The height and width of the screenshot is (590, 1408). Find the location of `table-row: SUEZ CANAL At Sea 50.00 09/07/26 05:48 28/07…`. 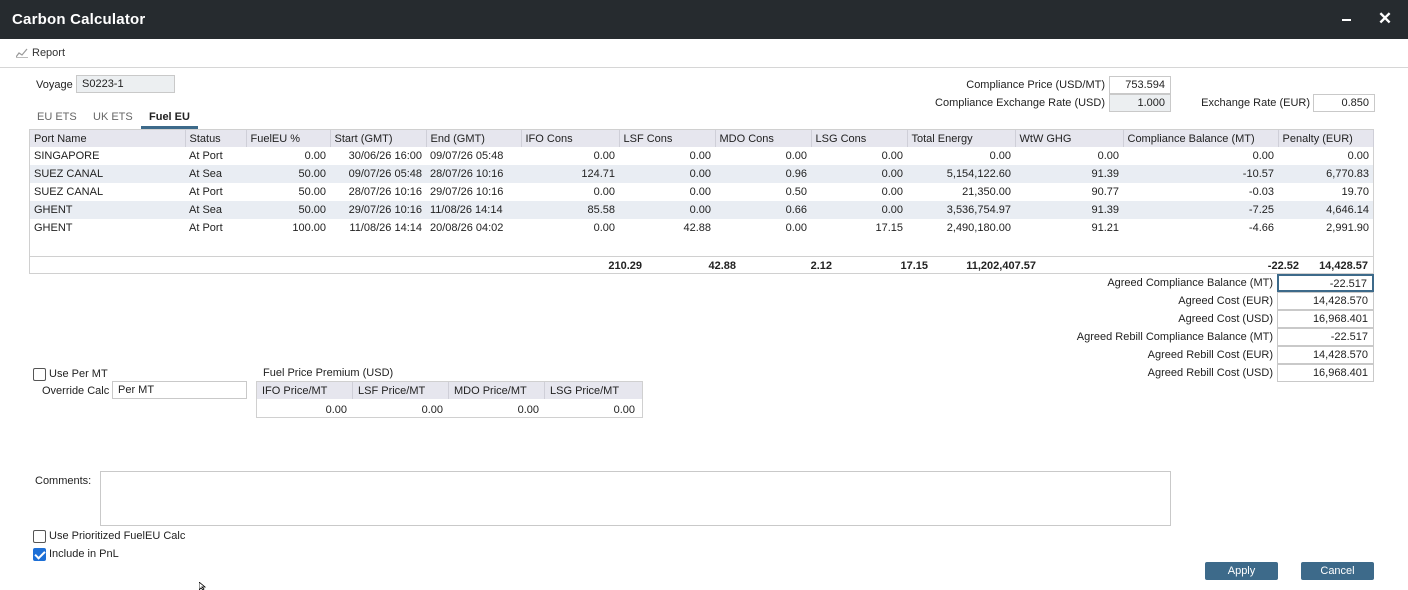

table-row: SUEZ CANAL At Sea 50.00 09/07/26 05:48 28/07… is located at coordinates (701, 174).